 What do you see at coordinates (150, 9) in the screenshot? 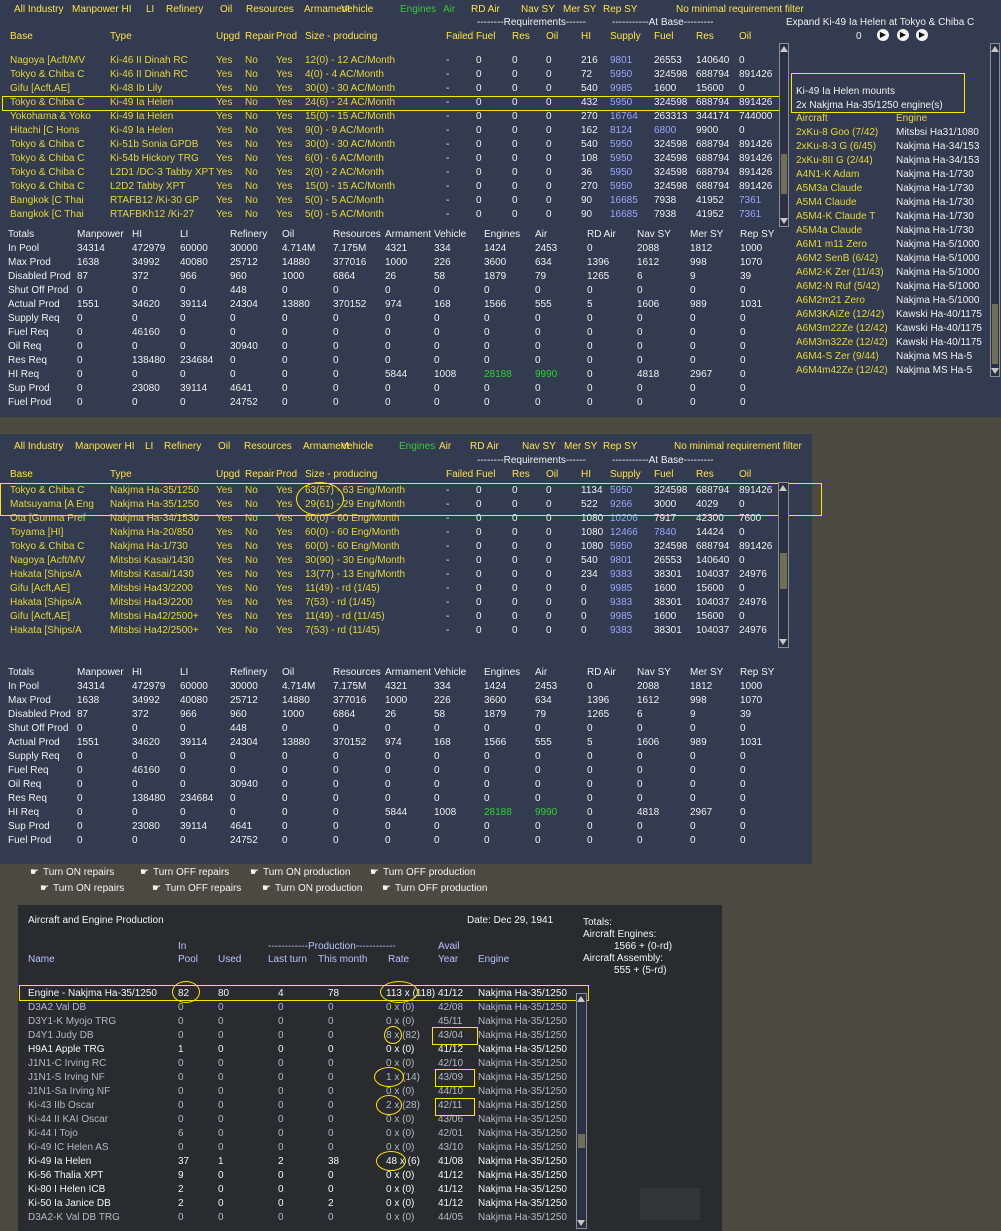
I see `tab-li: LI` at bounding box center [150, 9].